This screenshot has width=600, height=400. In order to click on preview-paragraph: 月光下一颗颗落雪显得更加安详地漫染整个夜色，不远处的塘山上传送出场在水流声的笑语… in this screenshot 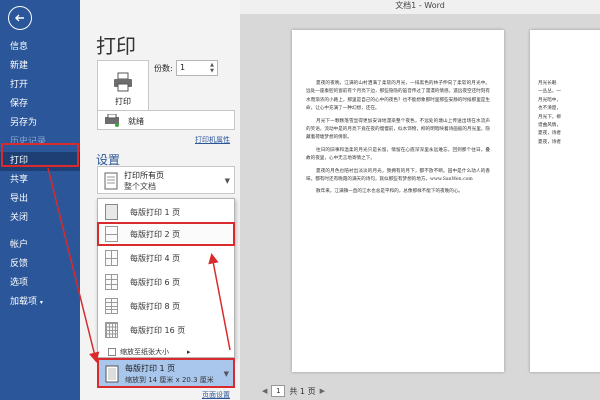, I will do `click(398, 129)`.